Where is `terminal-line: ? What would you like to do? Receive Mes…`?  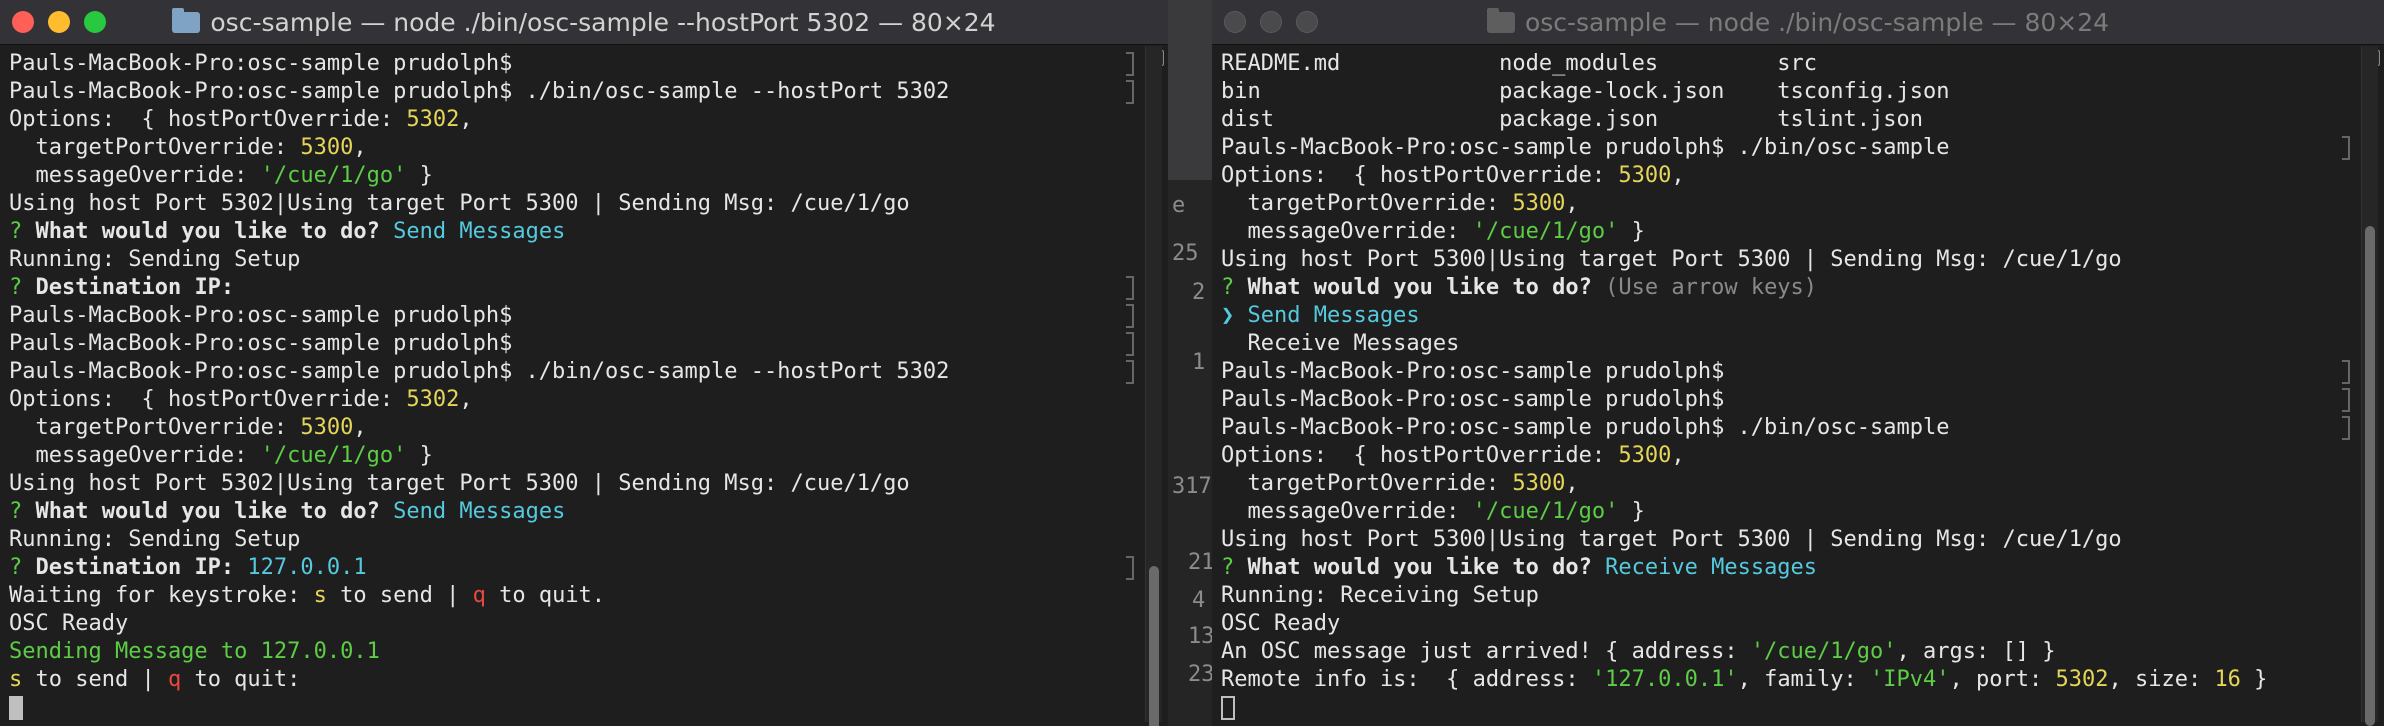
terminal-line: ? What would you like to do? Receive Mes… is located at coordinates (1782, 568).